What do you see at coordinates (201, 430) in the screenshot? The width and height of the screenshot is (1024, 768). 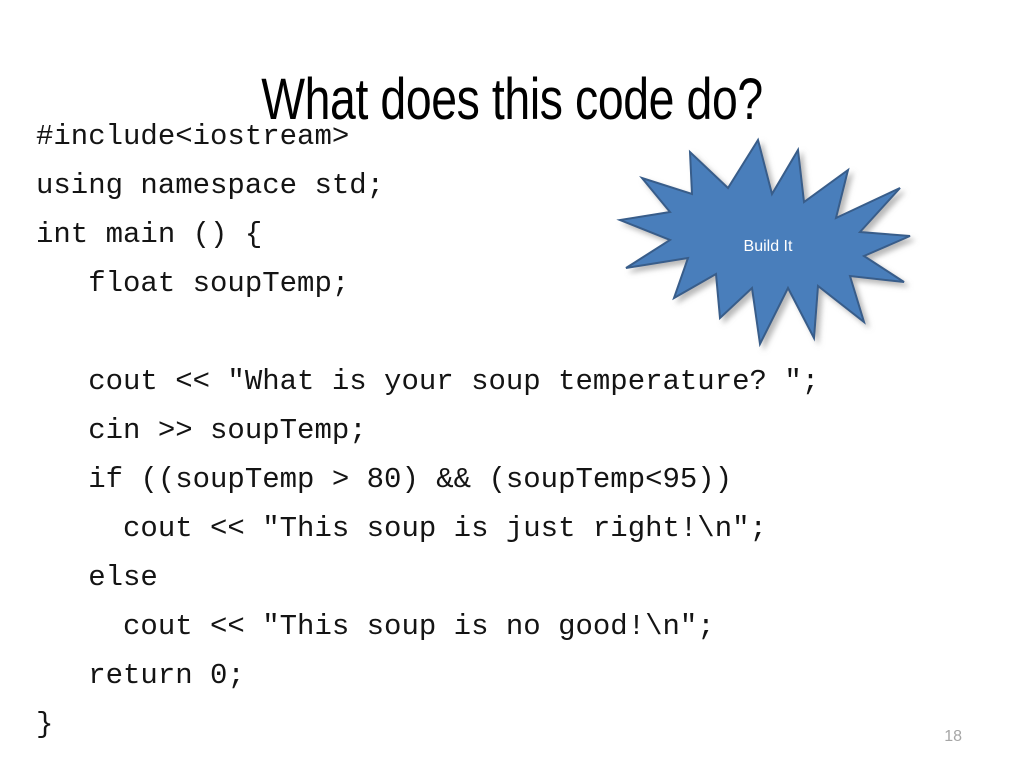 I see `code-line: cin >> soupTemp;` at bounding box center [201, 430].